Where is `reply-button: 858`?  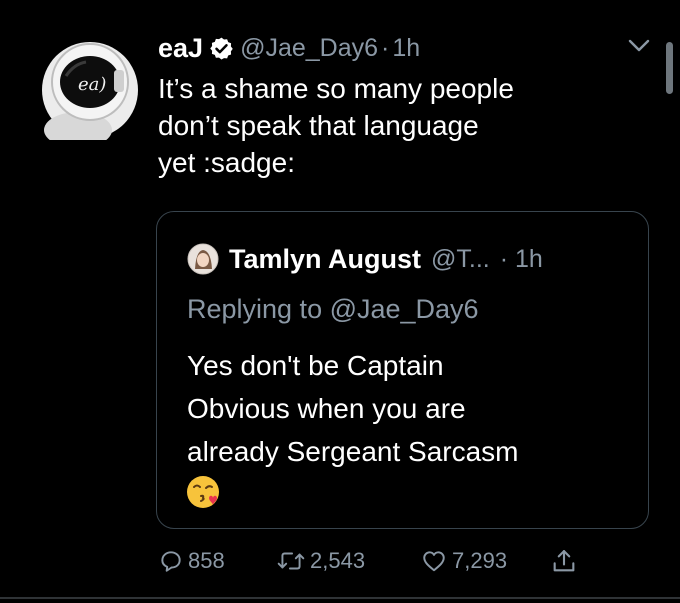 reply-button: 858 is located at coordinates (191, 561).